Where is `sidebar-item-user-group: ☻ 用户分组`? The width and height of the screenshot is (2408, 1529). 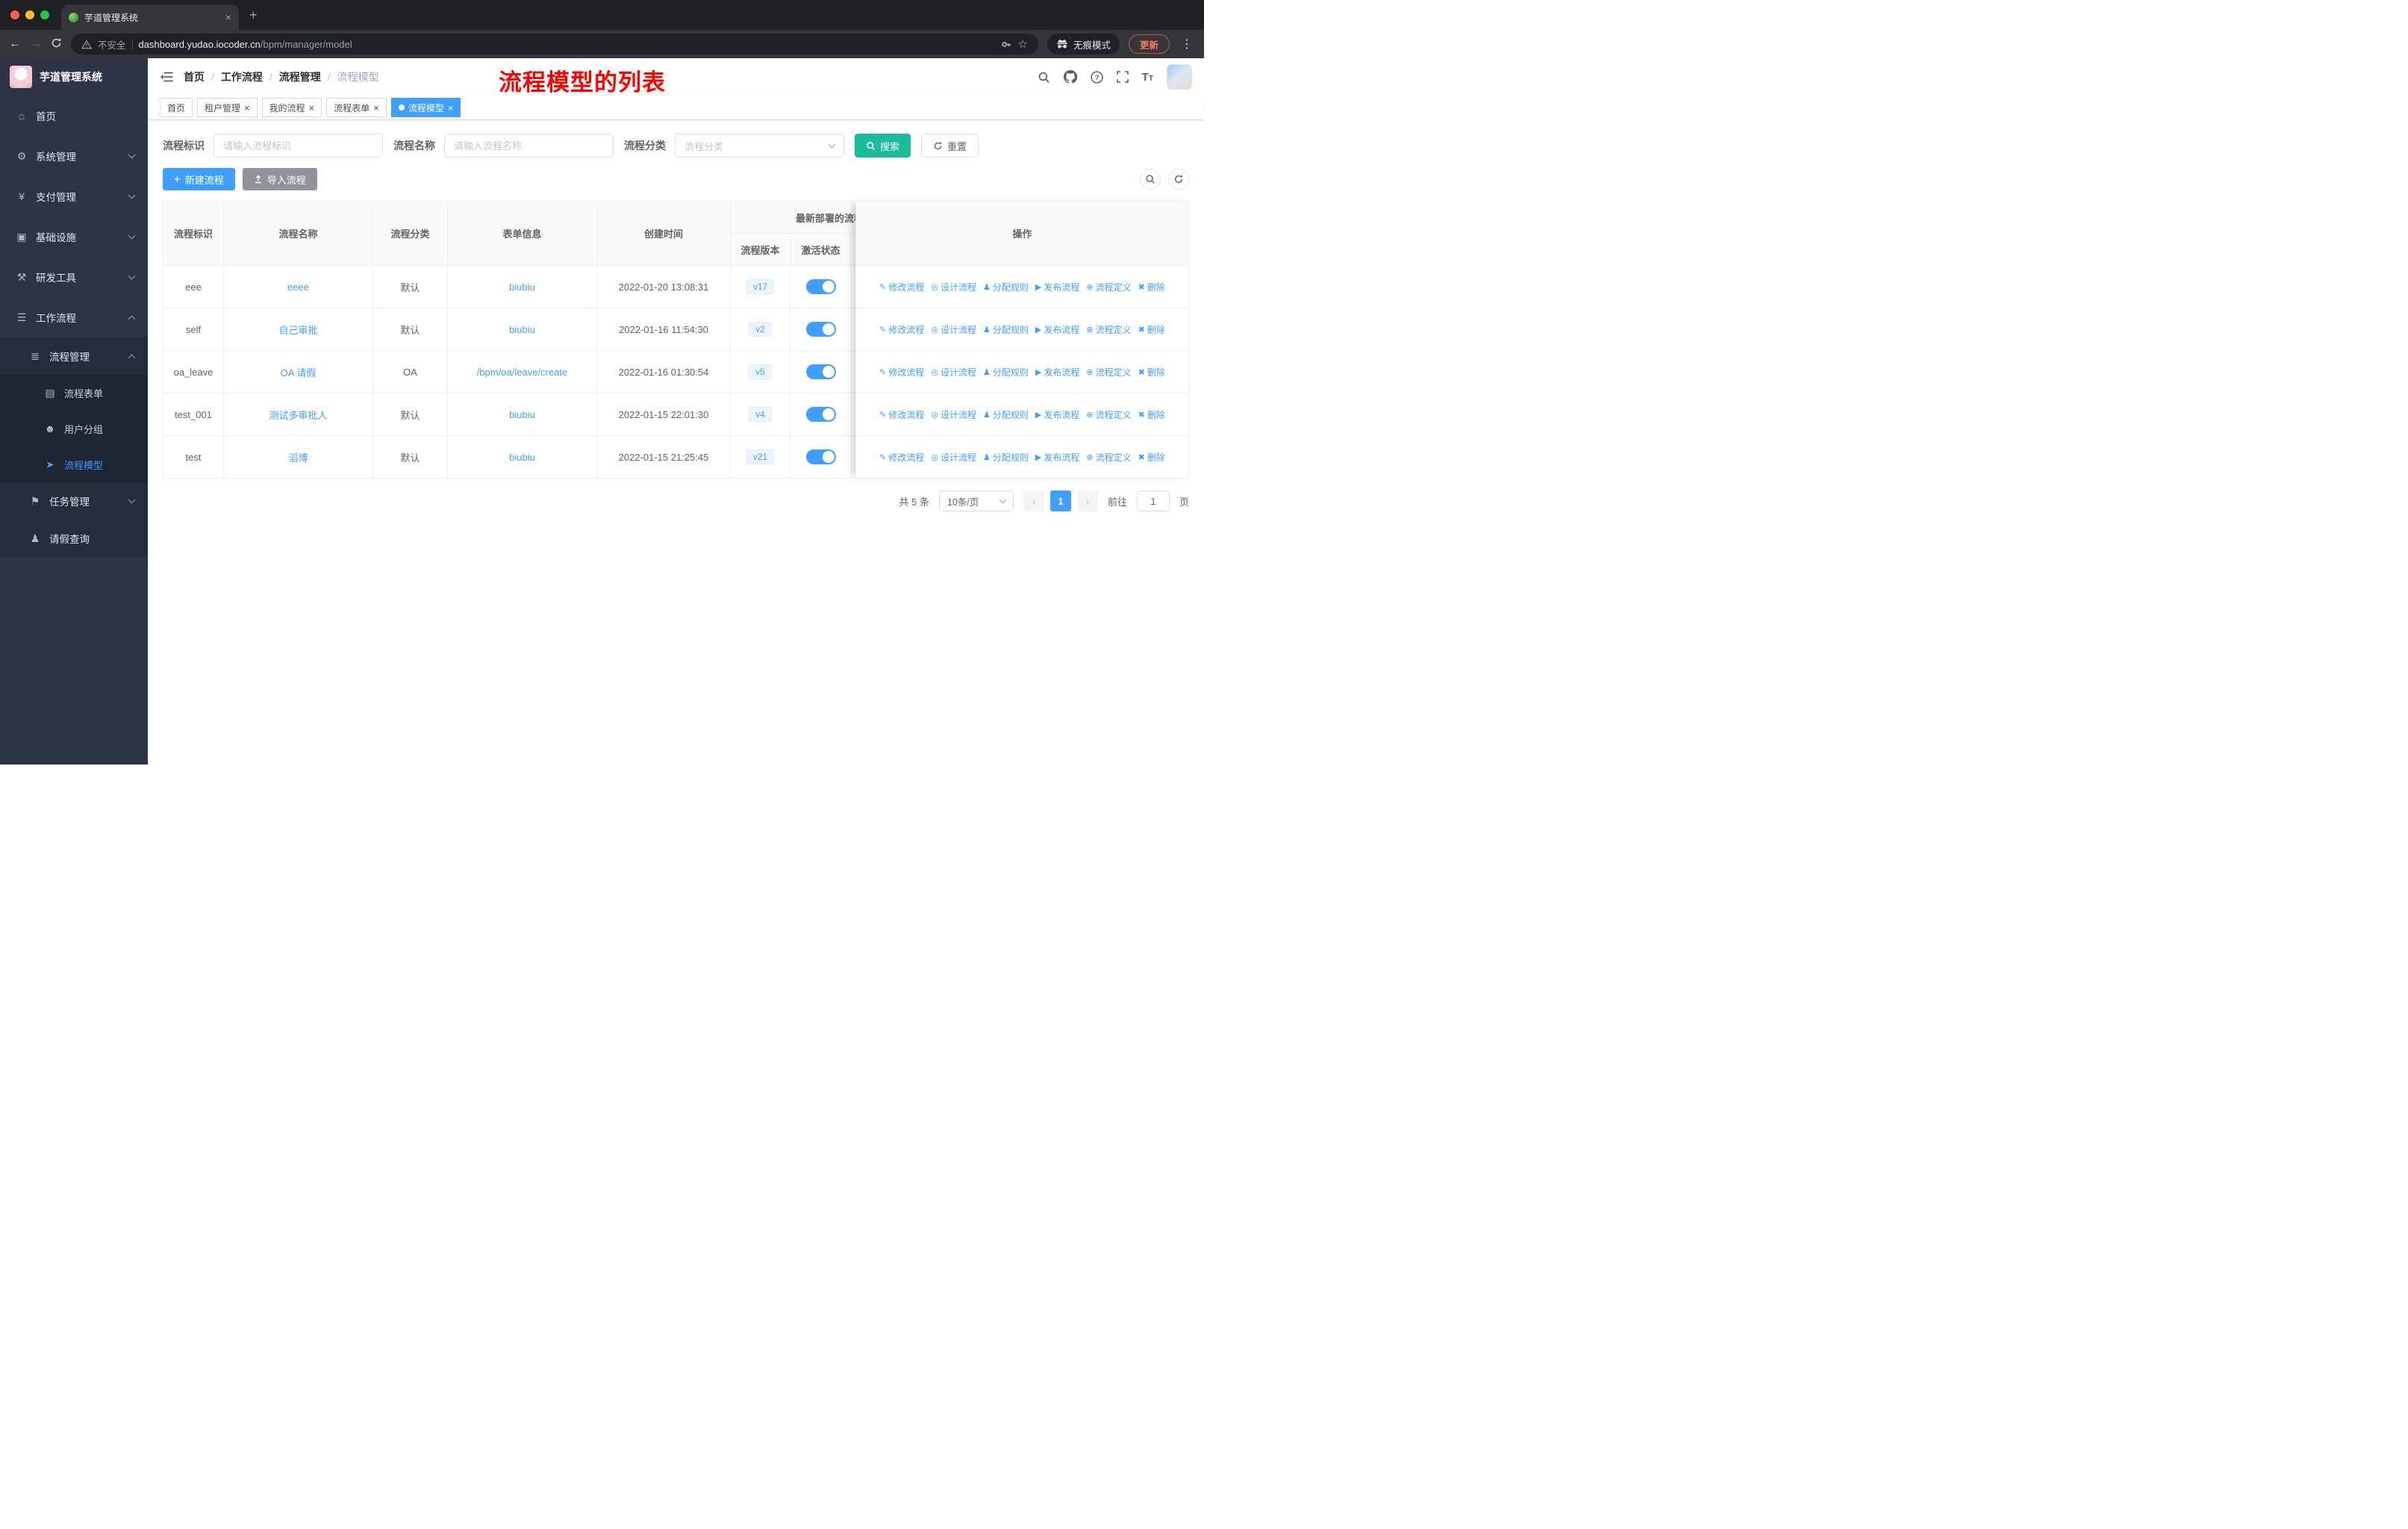
sidebar-item-user-group: ☻ 用户分组 is located at coordinates (74, 429).